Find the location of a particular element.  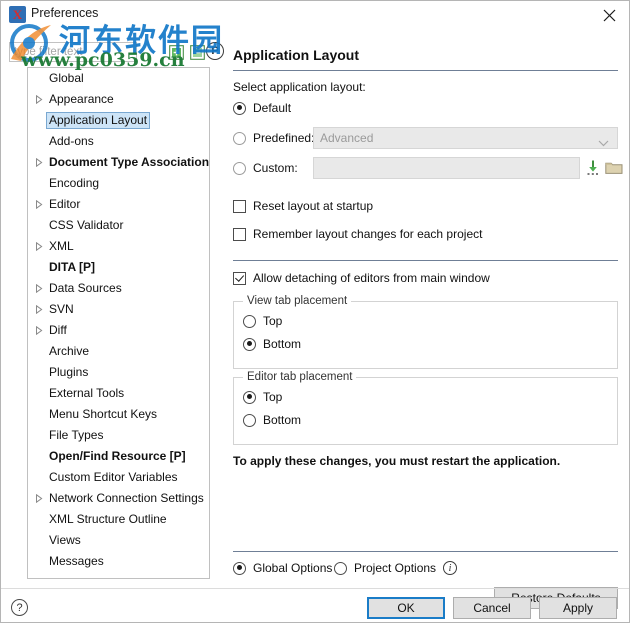

sidebar-item-archive: Archive is located at coordinates (118, 351).